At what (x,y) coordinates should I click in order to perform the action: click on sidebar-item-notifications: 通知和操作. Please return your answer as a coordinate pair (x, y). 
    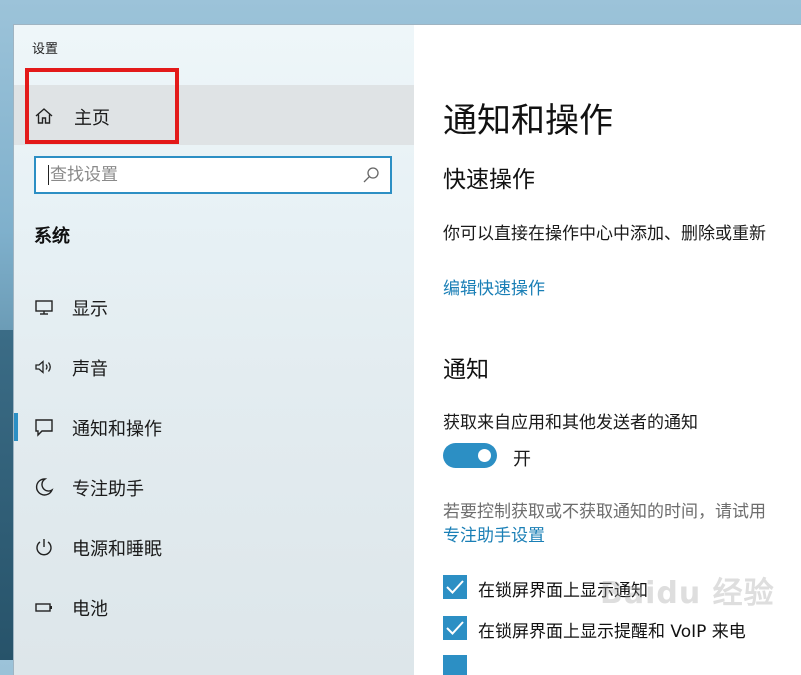
    Looking at the image, I should click on (214, 427).